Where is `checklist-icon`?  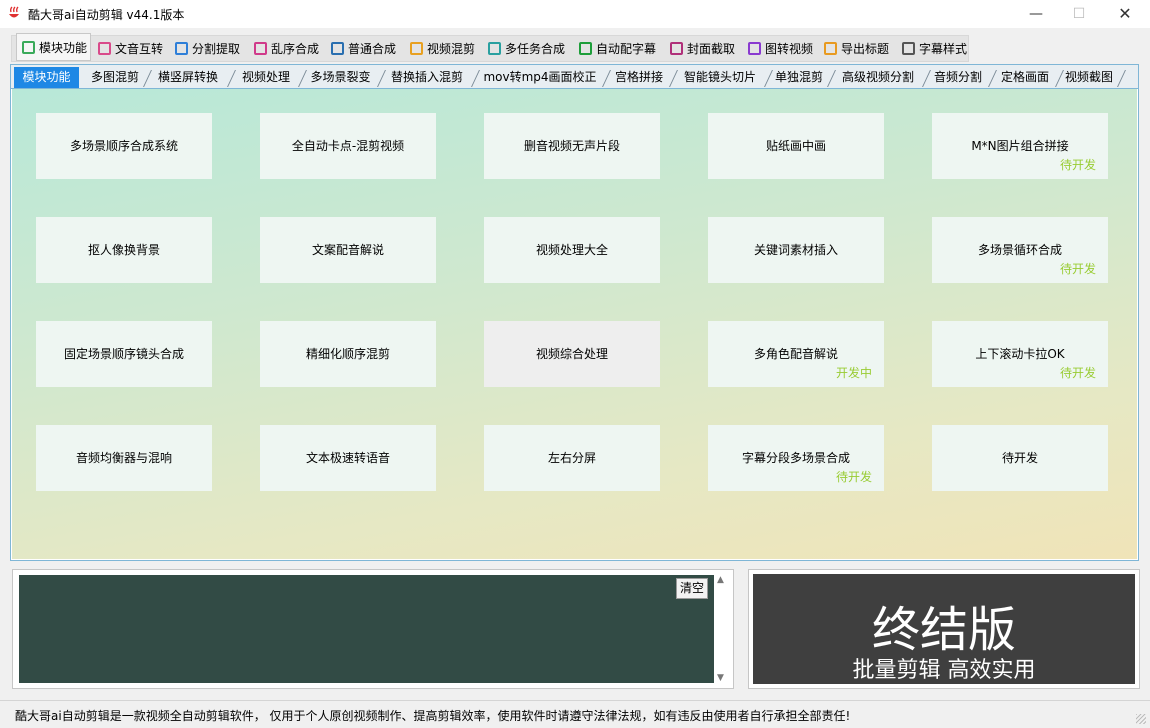 checklist-icon is located at coordinates (494, 48).